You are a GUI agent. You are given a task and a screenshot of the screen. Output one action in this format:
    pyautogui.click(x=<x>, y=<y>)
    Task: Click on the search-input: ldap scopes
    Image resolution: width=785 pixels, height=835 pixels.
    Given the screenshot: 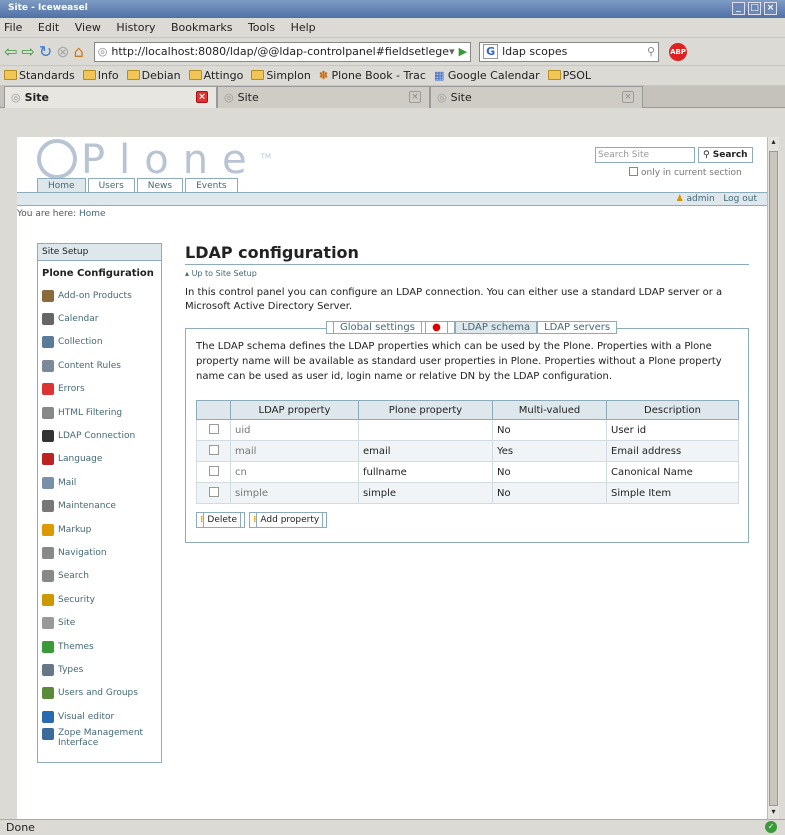 What is the action you would take?
    pyautogui.click(x=574, y=51)
    